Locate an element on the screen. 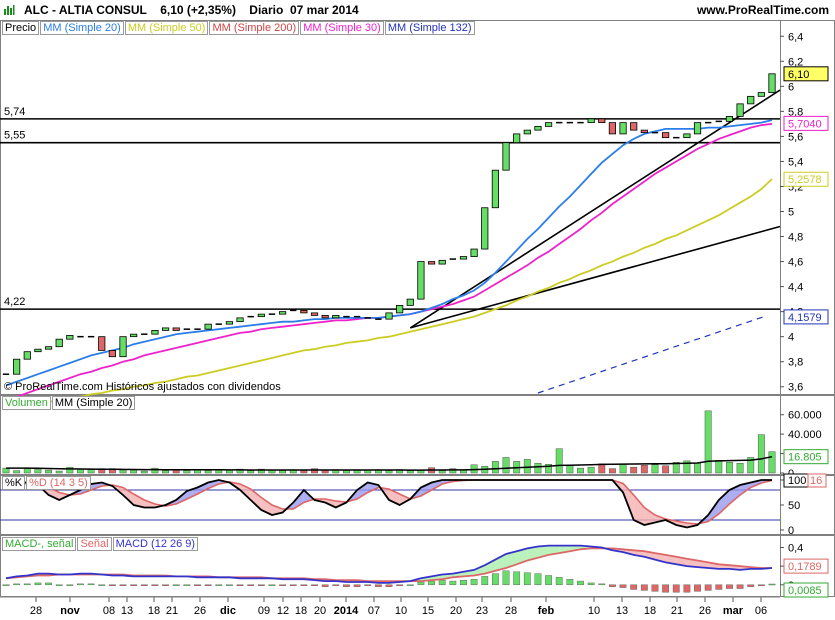 The height and width of the screenshot is (620, 835). x-axis-label: 08 is located at coordinates (109, 611).